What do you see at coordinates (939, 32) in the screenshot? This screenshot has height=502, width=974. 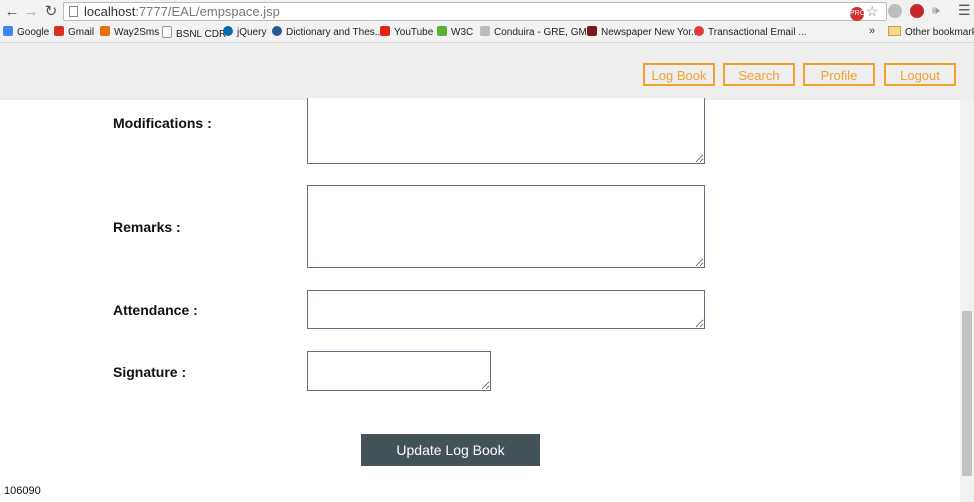 I see `other-bookmarks-label: Other bookmarks` at bounding box center [939, 32].